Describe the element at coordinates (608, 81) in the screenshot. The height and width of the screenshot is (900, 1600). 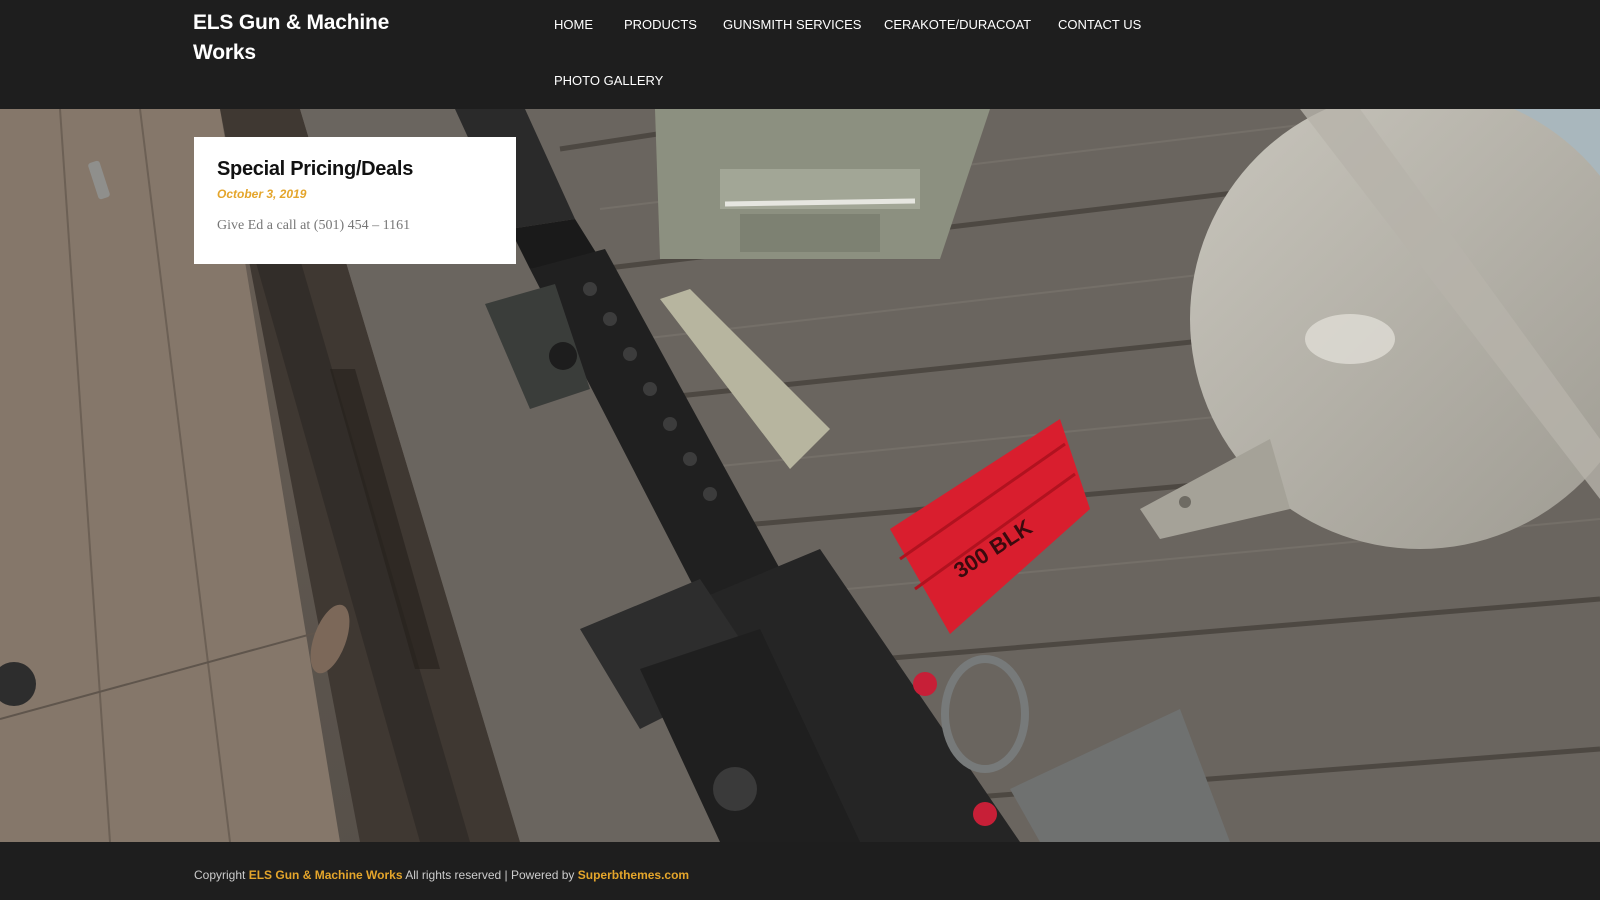
I see `nav-item-photo-gallery: PHOTO GALLERY` at that location.